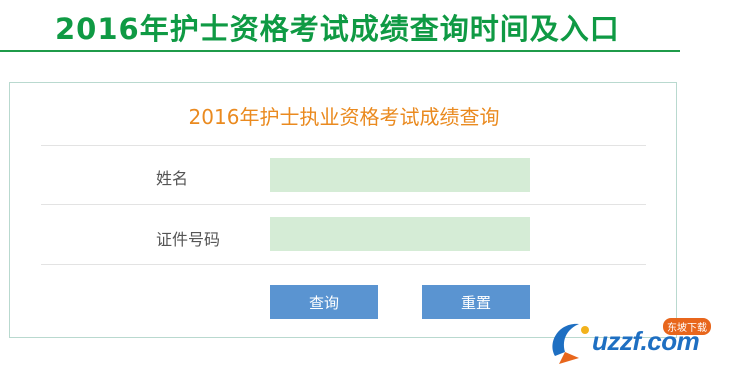  I want to click on divider-top, so click(343, 145).